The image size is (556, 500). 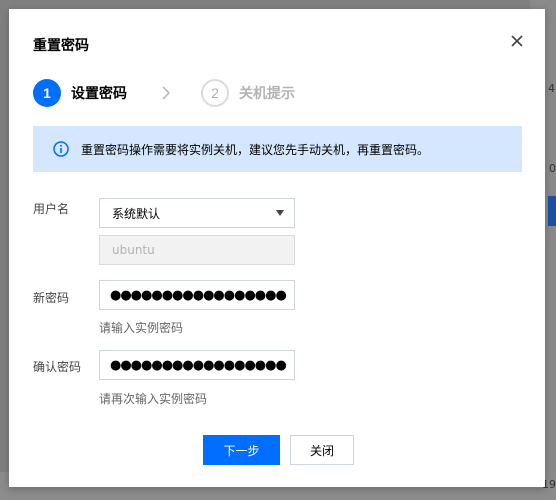 I want to click on info-icon, so click(x=61, y=149).